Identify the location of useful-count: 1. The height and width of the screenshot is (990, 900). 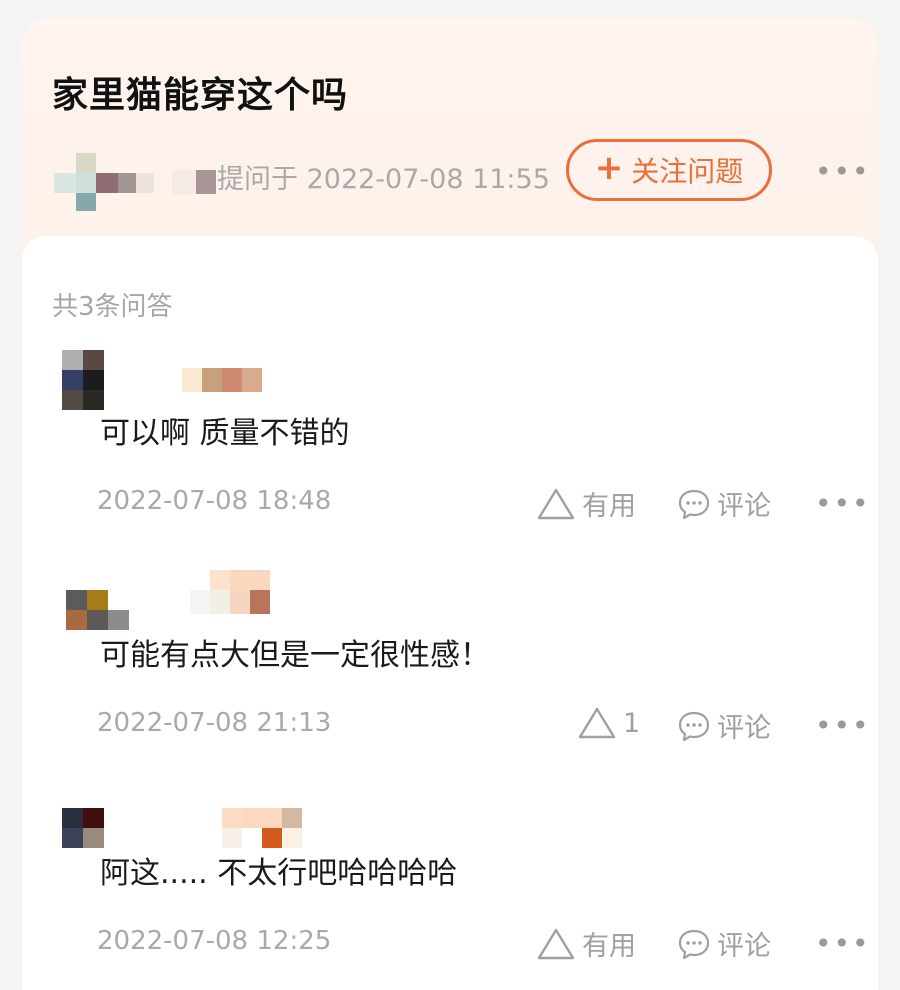
(632, 723).